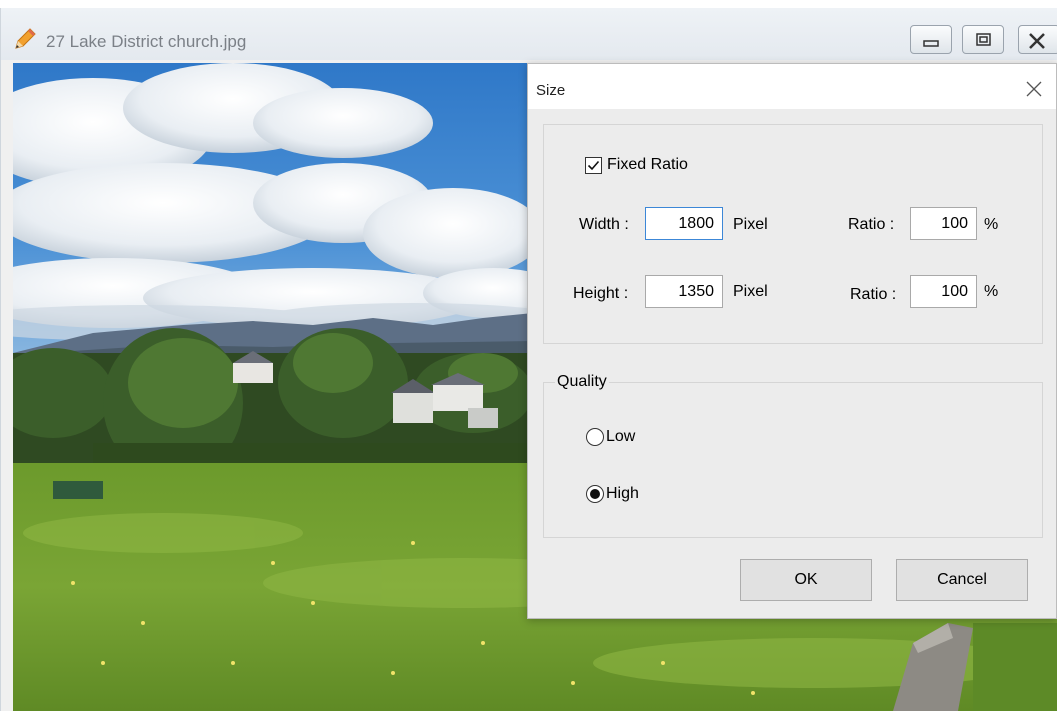 The image size is (1057, 711). I want to click on dialog-title: Size, so click(551, 90).